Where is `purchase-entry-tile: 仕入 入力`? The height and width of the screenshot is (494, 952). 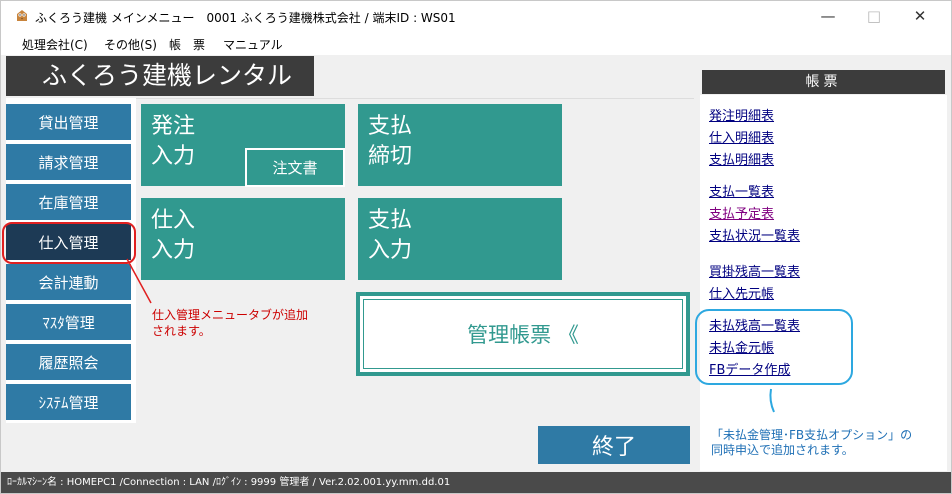 purchase-entry-tile: 仕入 入力 is located at coordinates (243, 239).